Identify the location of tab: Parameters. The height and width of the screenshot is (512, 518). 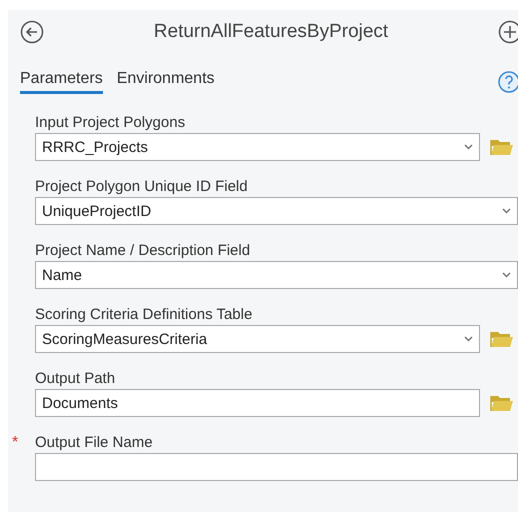
(61, 82).